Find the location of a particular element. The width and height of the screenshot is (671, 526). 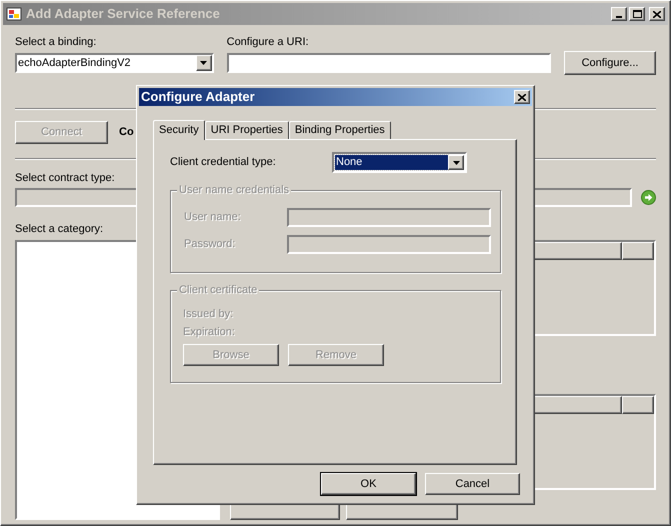

category-label: Select a category: is located at coordinates (59, 229).